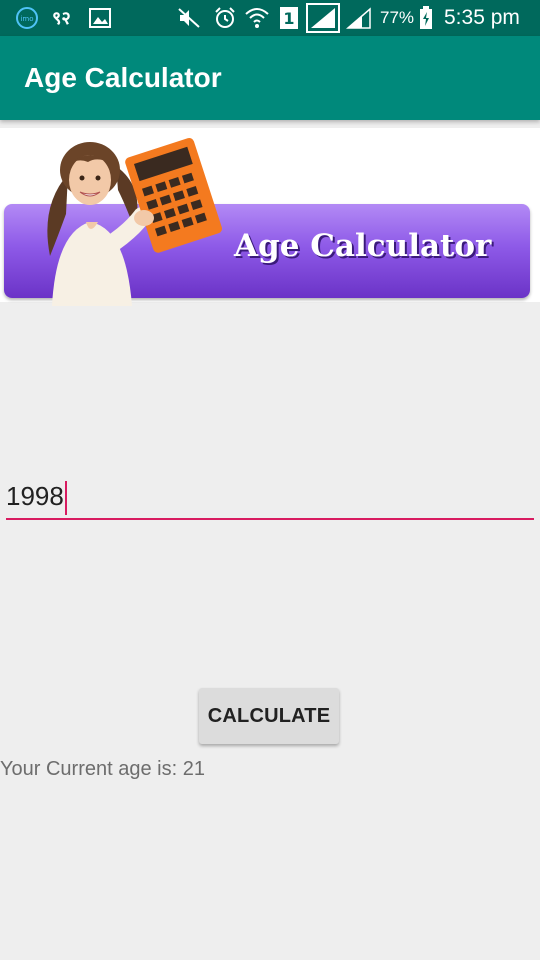 The image size is (540, 960). Describe the element at coordinates (65, 498) in the screenshot. I see `text-cursor` at that location.